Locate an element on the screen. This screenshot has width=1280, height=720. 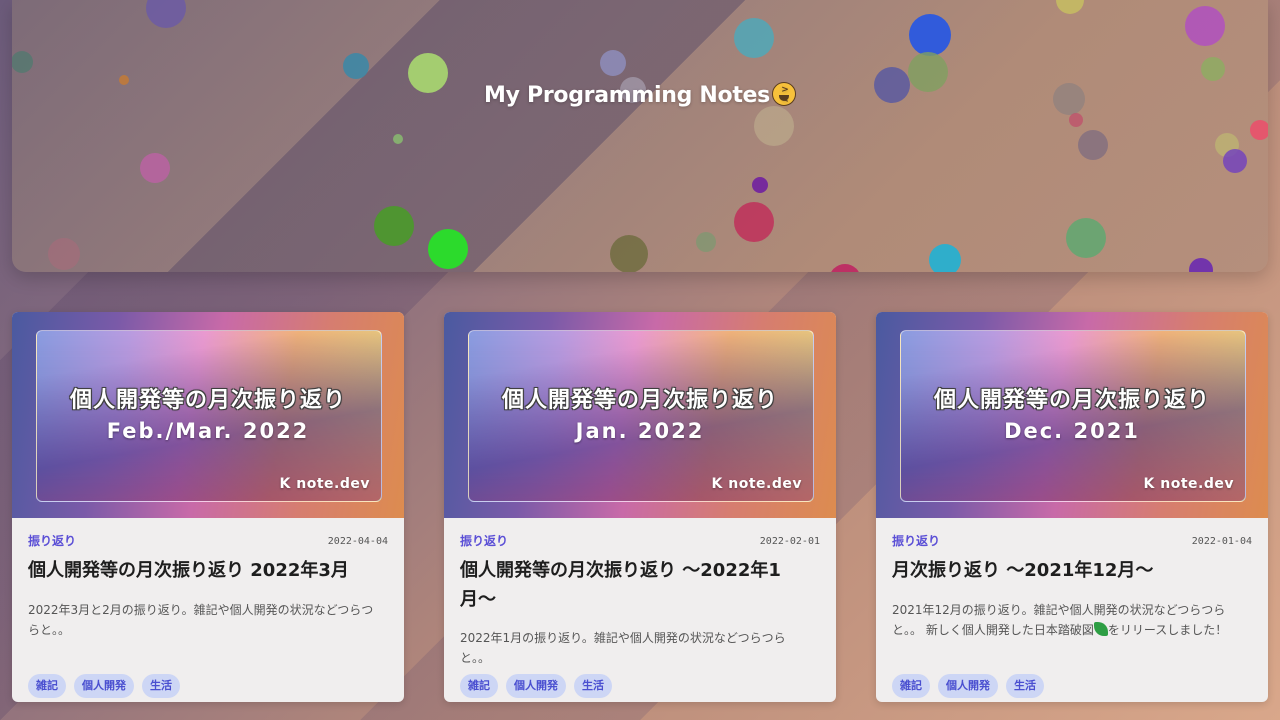
post-thumbnail: 個人開発等の月次振り返り Dec. 2021 K note.dev is located at coordinates (1072, 415).